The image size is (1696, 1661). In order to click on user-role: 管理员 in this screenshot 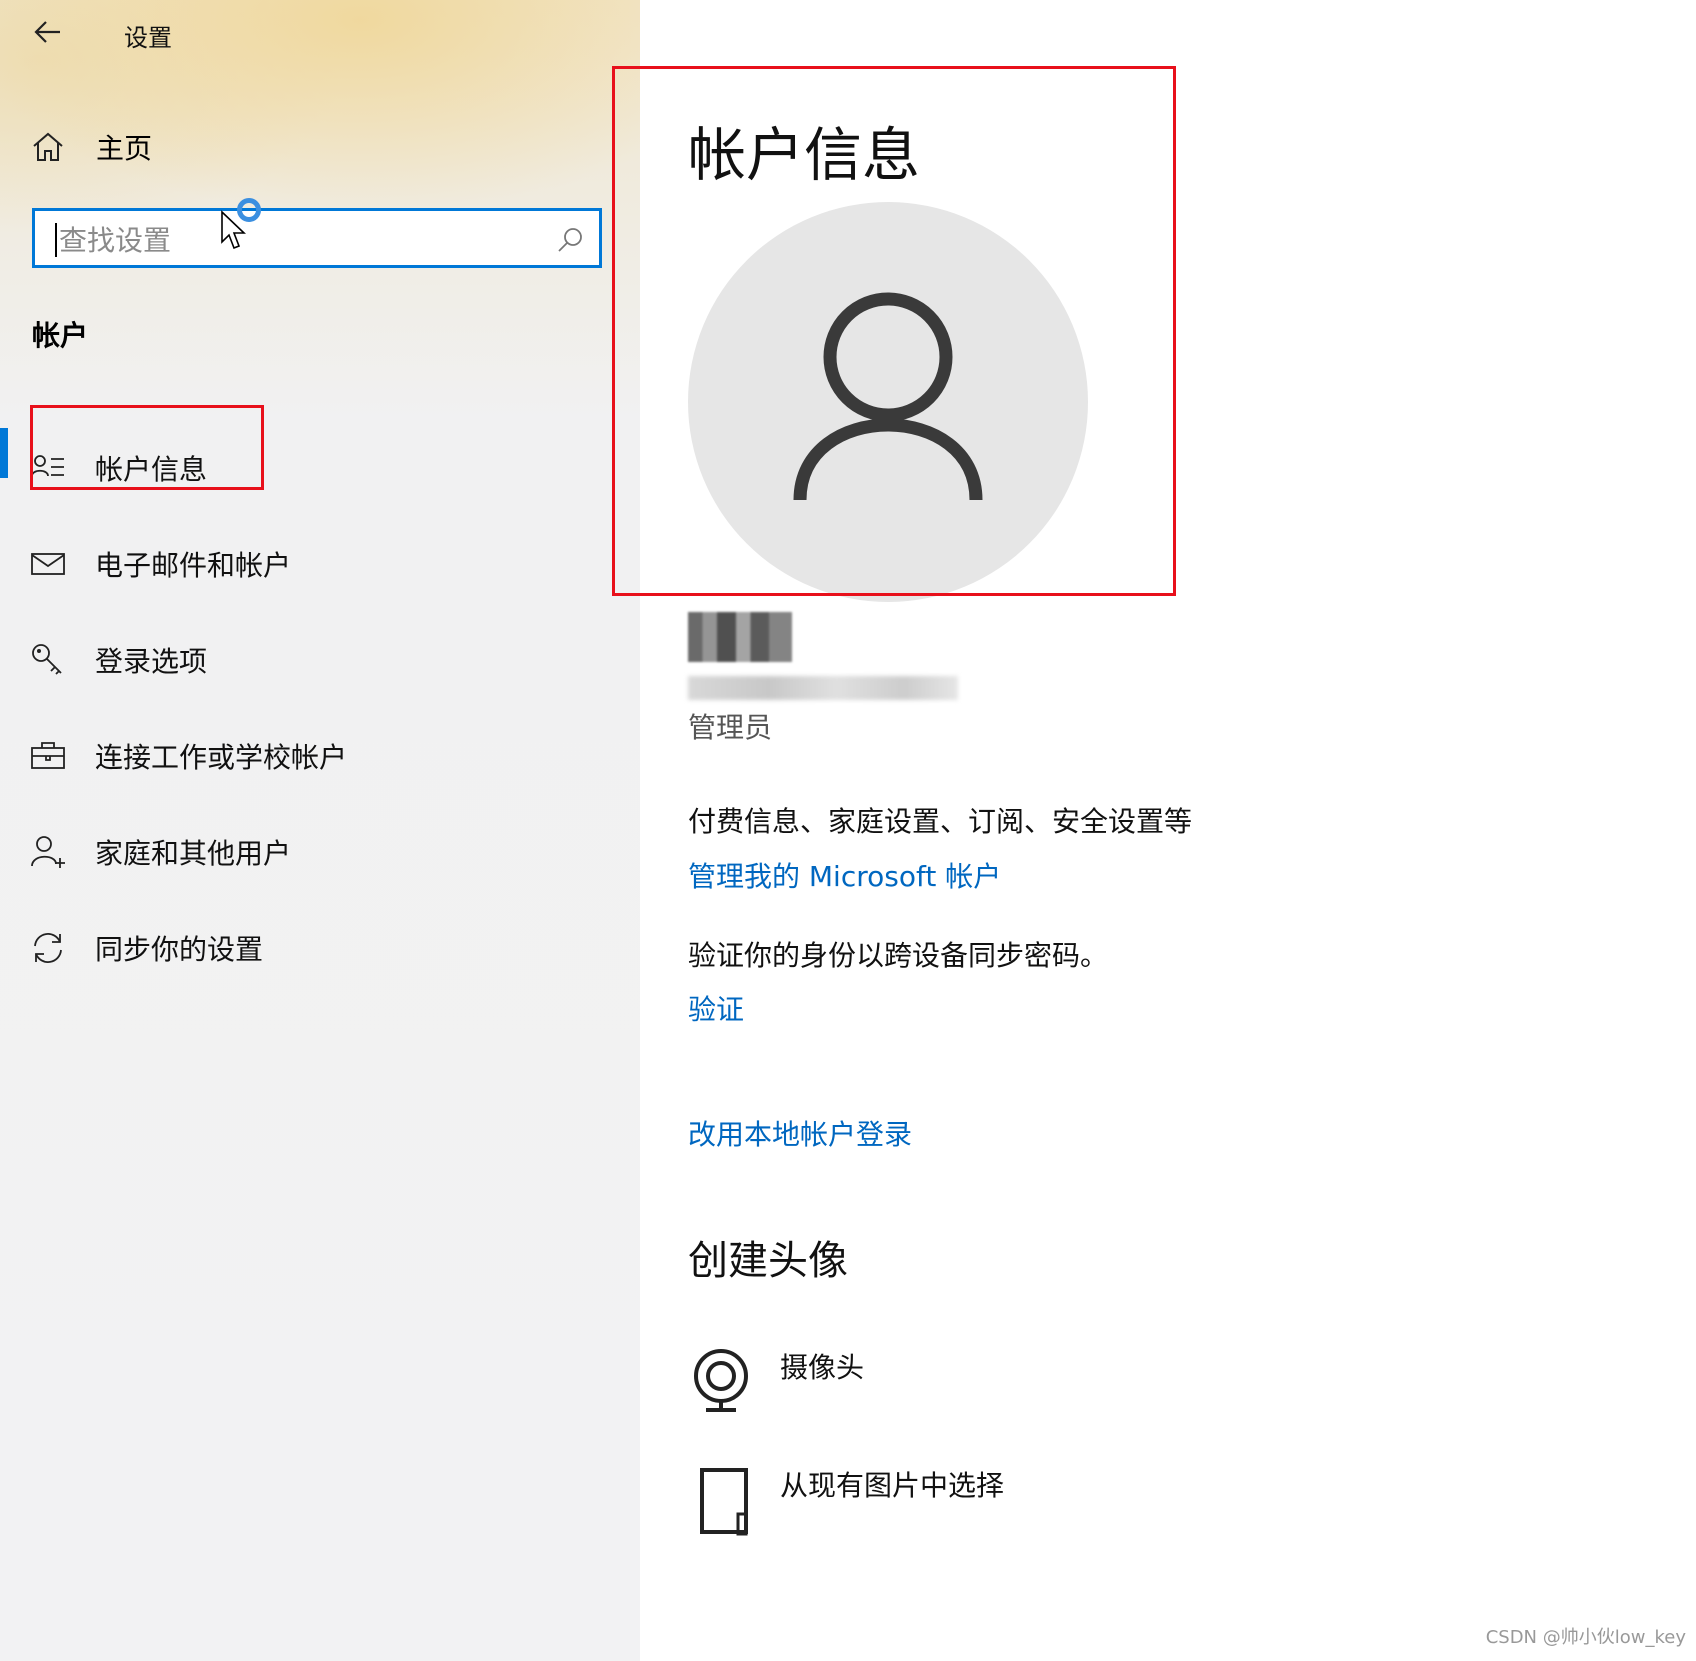, I will do `click(730, 727)`.